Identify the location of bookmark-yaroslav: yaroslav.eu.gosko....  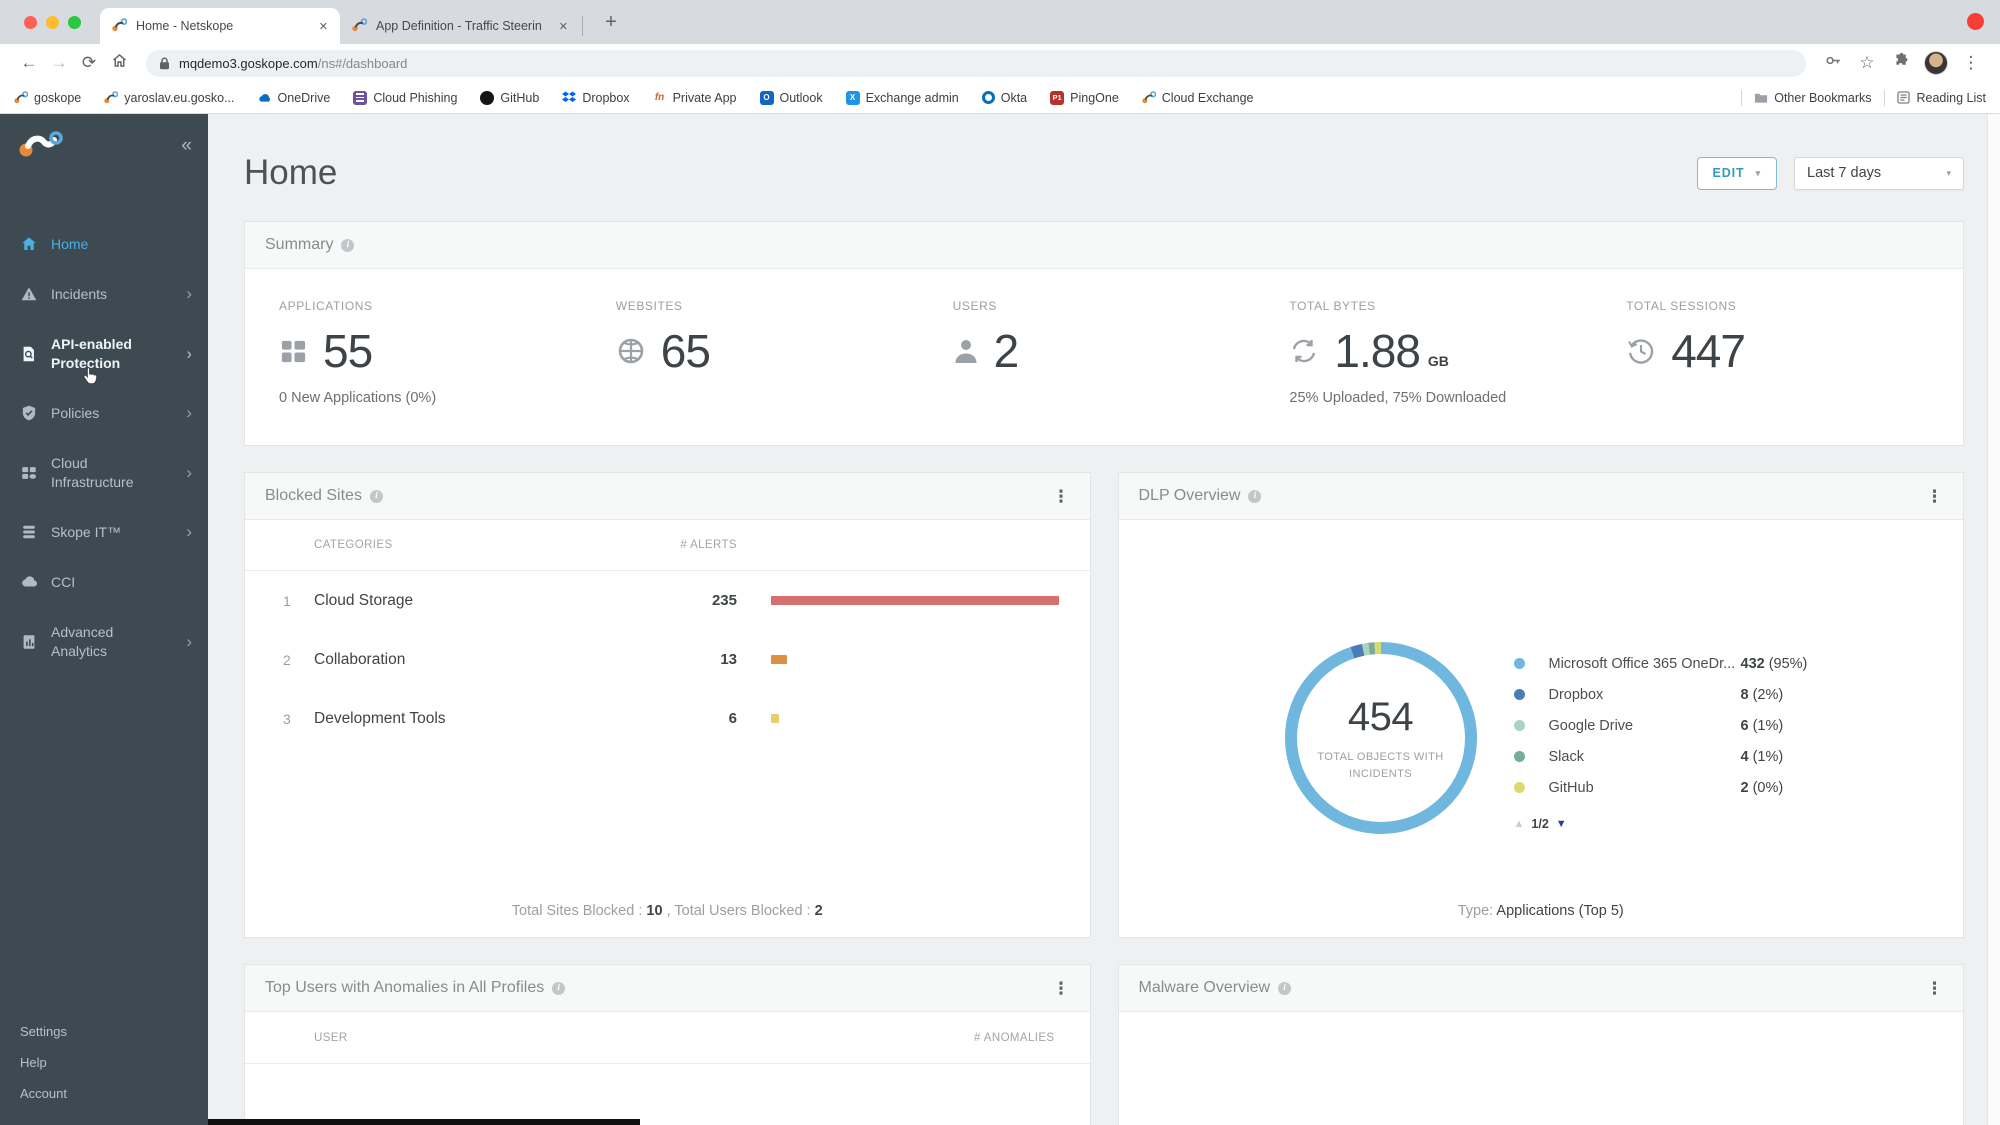
(169, 98).